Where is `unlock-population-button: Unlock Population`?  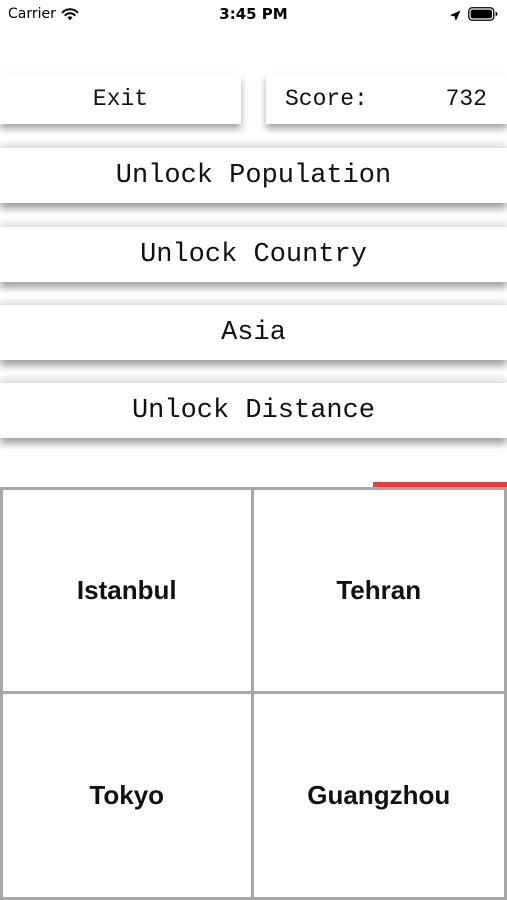
unlock-population-button: Unlock Population is located at coordinates (253, 175).